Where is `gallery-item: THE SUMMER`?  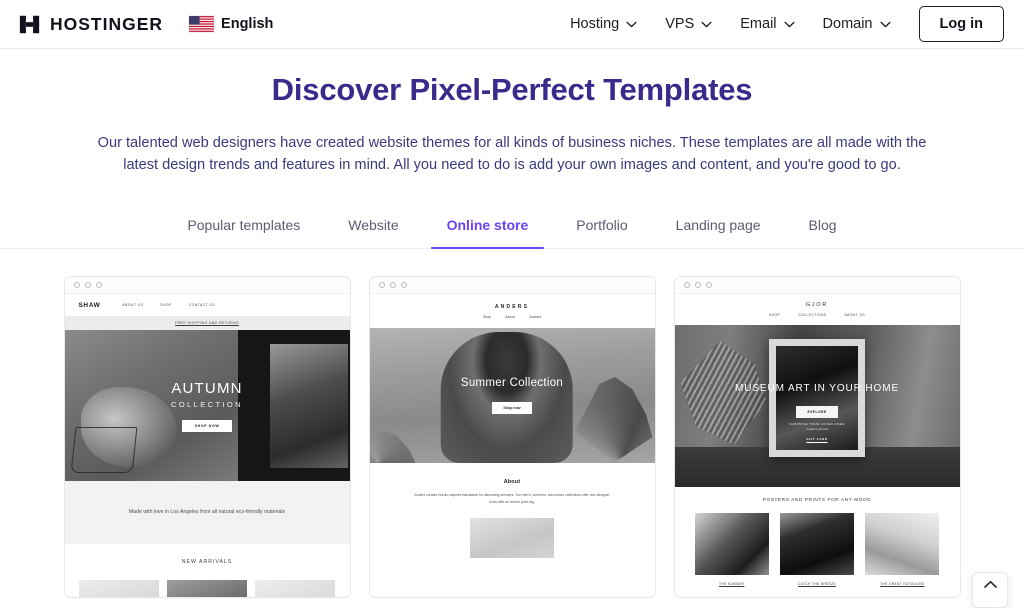
gallery-item: THE SUMMER is located at coordinates (731, 549).